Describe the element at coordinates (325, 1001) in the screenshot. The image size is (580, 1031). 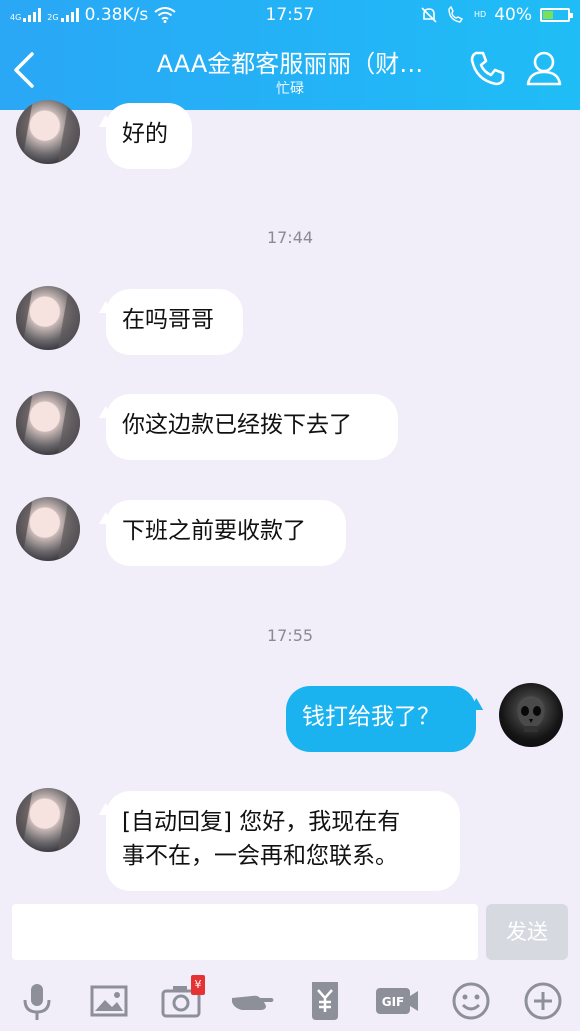
I see `transfer-money-icon` at that location.